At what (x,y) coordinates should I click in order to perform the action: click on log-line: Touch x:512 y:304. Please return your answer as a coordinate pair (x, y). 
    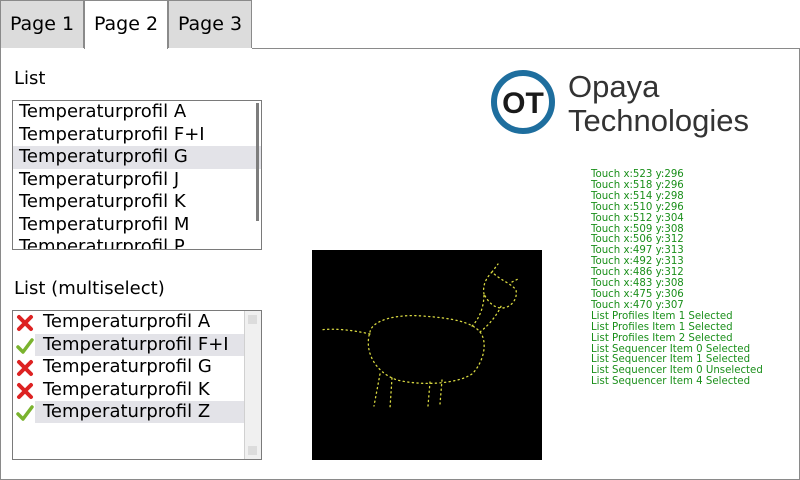
    Looking at the image, I should click on (637, 218).